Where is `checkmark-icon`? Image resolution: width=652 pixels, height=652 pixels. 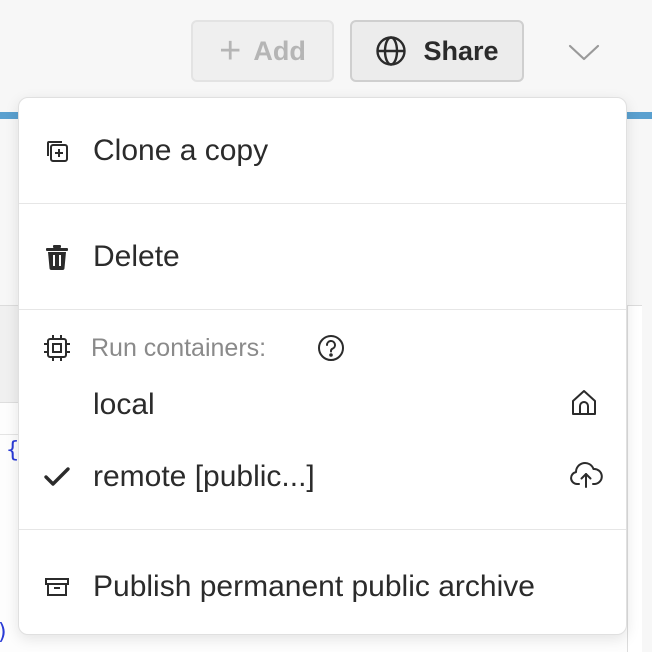
checkmark-icon is located at coordinates (57, 477).